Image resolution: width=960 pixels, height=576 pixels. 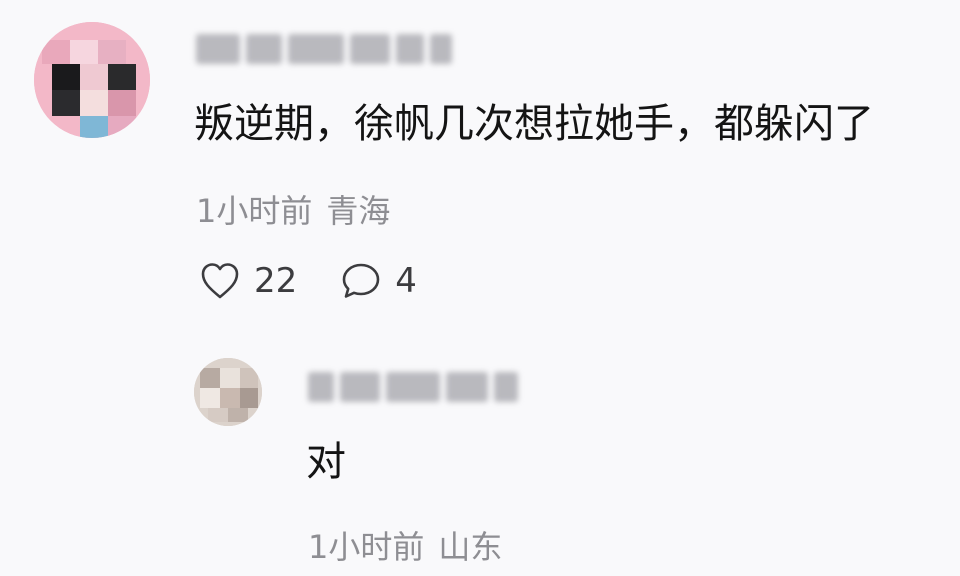 I want to click on like-button: 22, so click(x=248, y=281).